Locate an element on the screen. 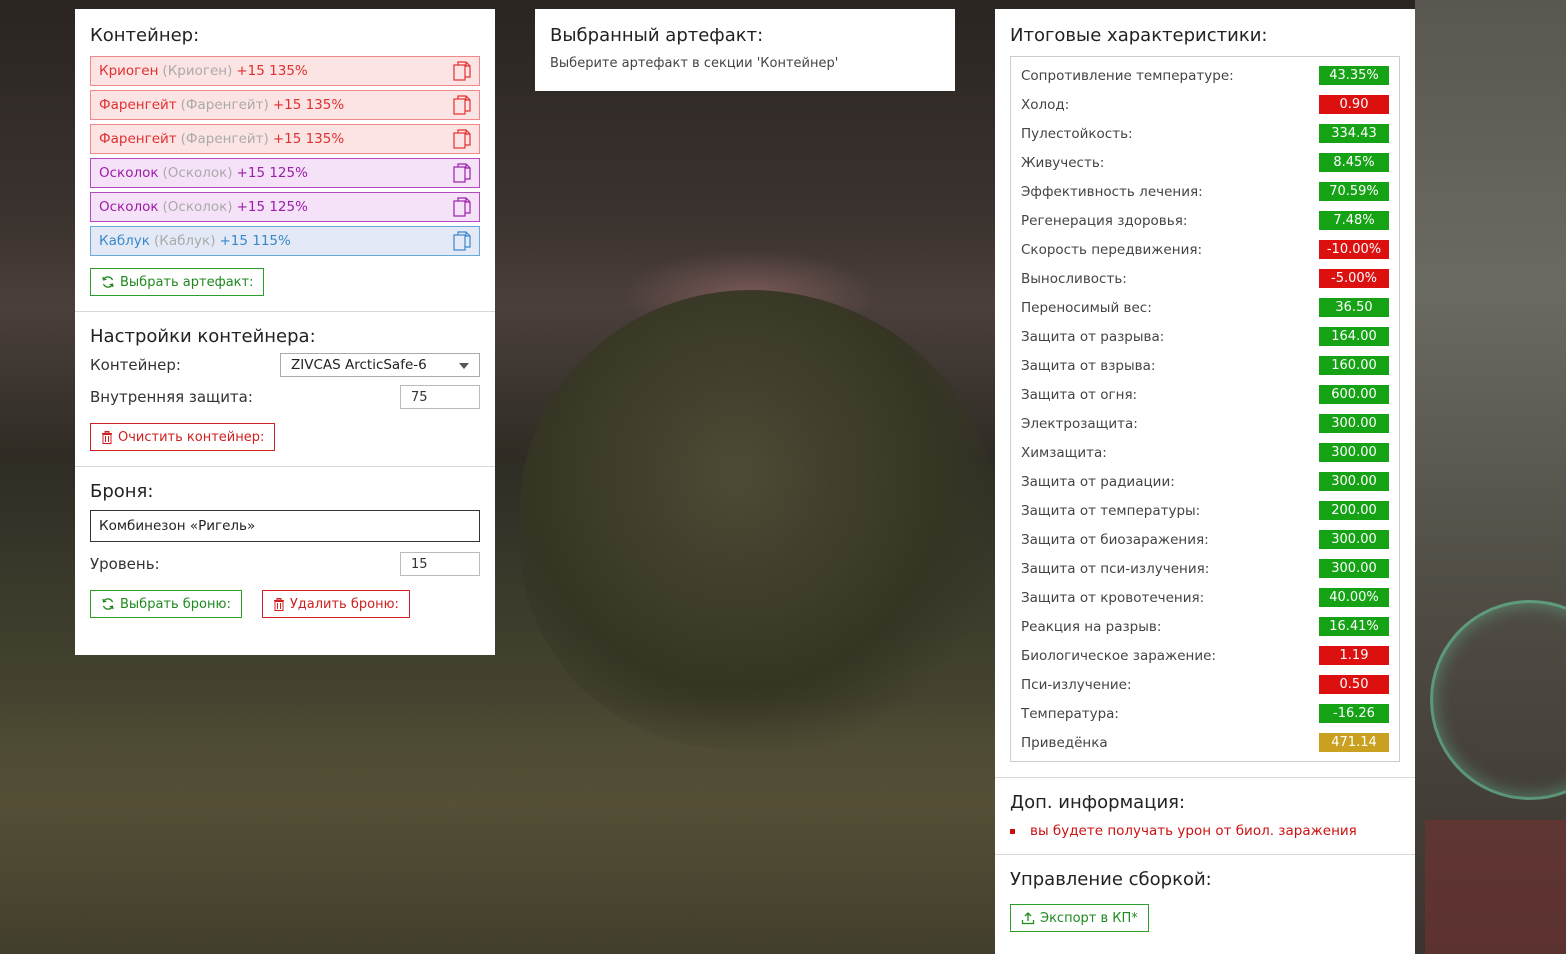  stat-row: Защита от разрыва: 164.00 is located at coordinates (1205, 336).